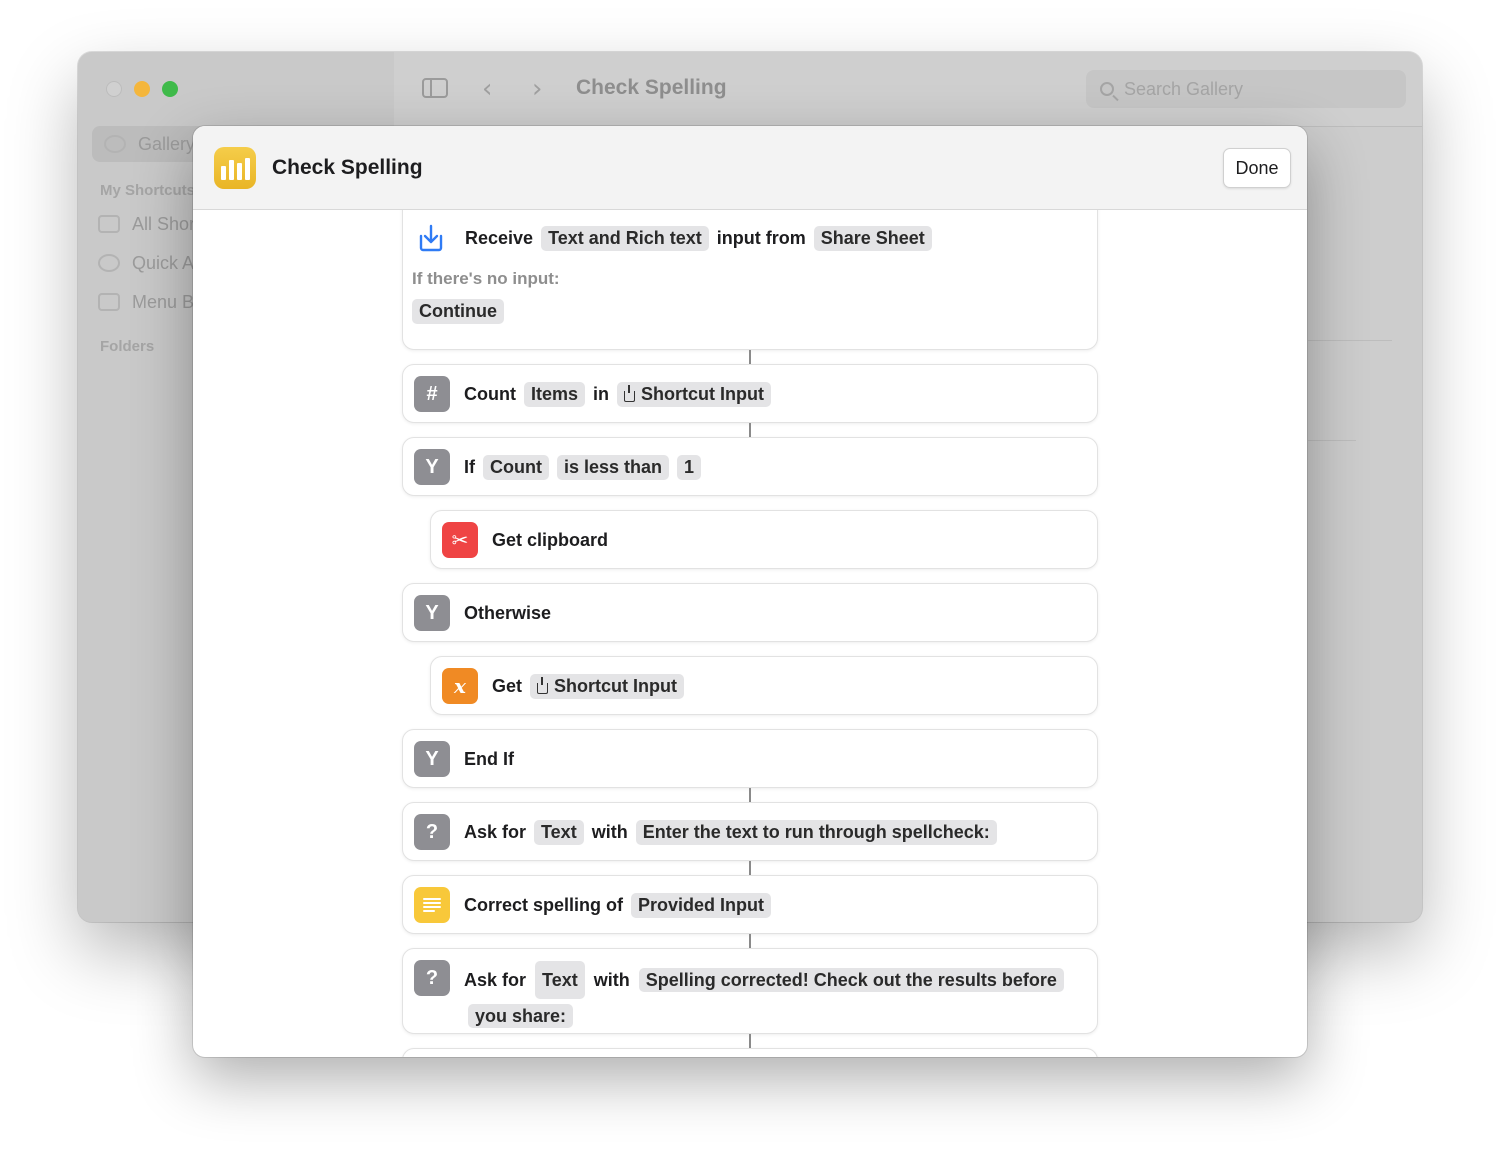 The height and width of the screenshot is (1161, 1500). What do you see at coordinates (1107, 89) in the screenshot?
I see `search-icon` at bounding box center [1107, 89].